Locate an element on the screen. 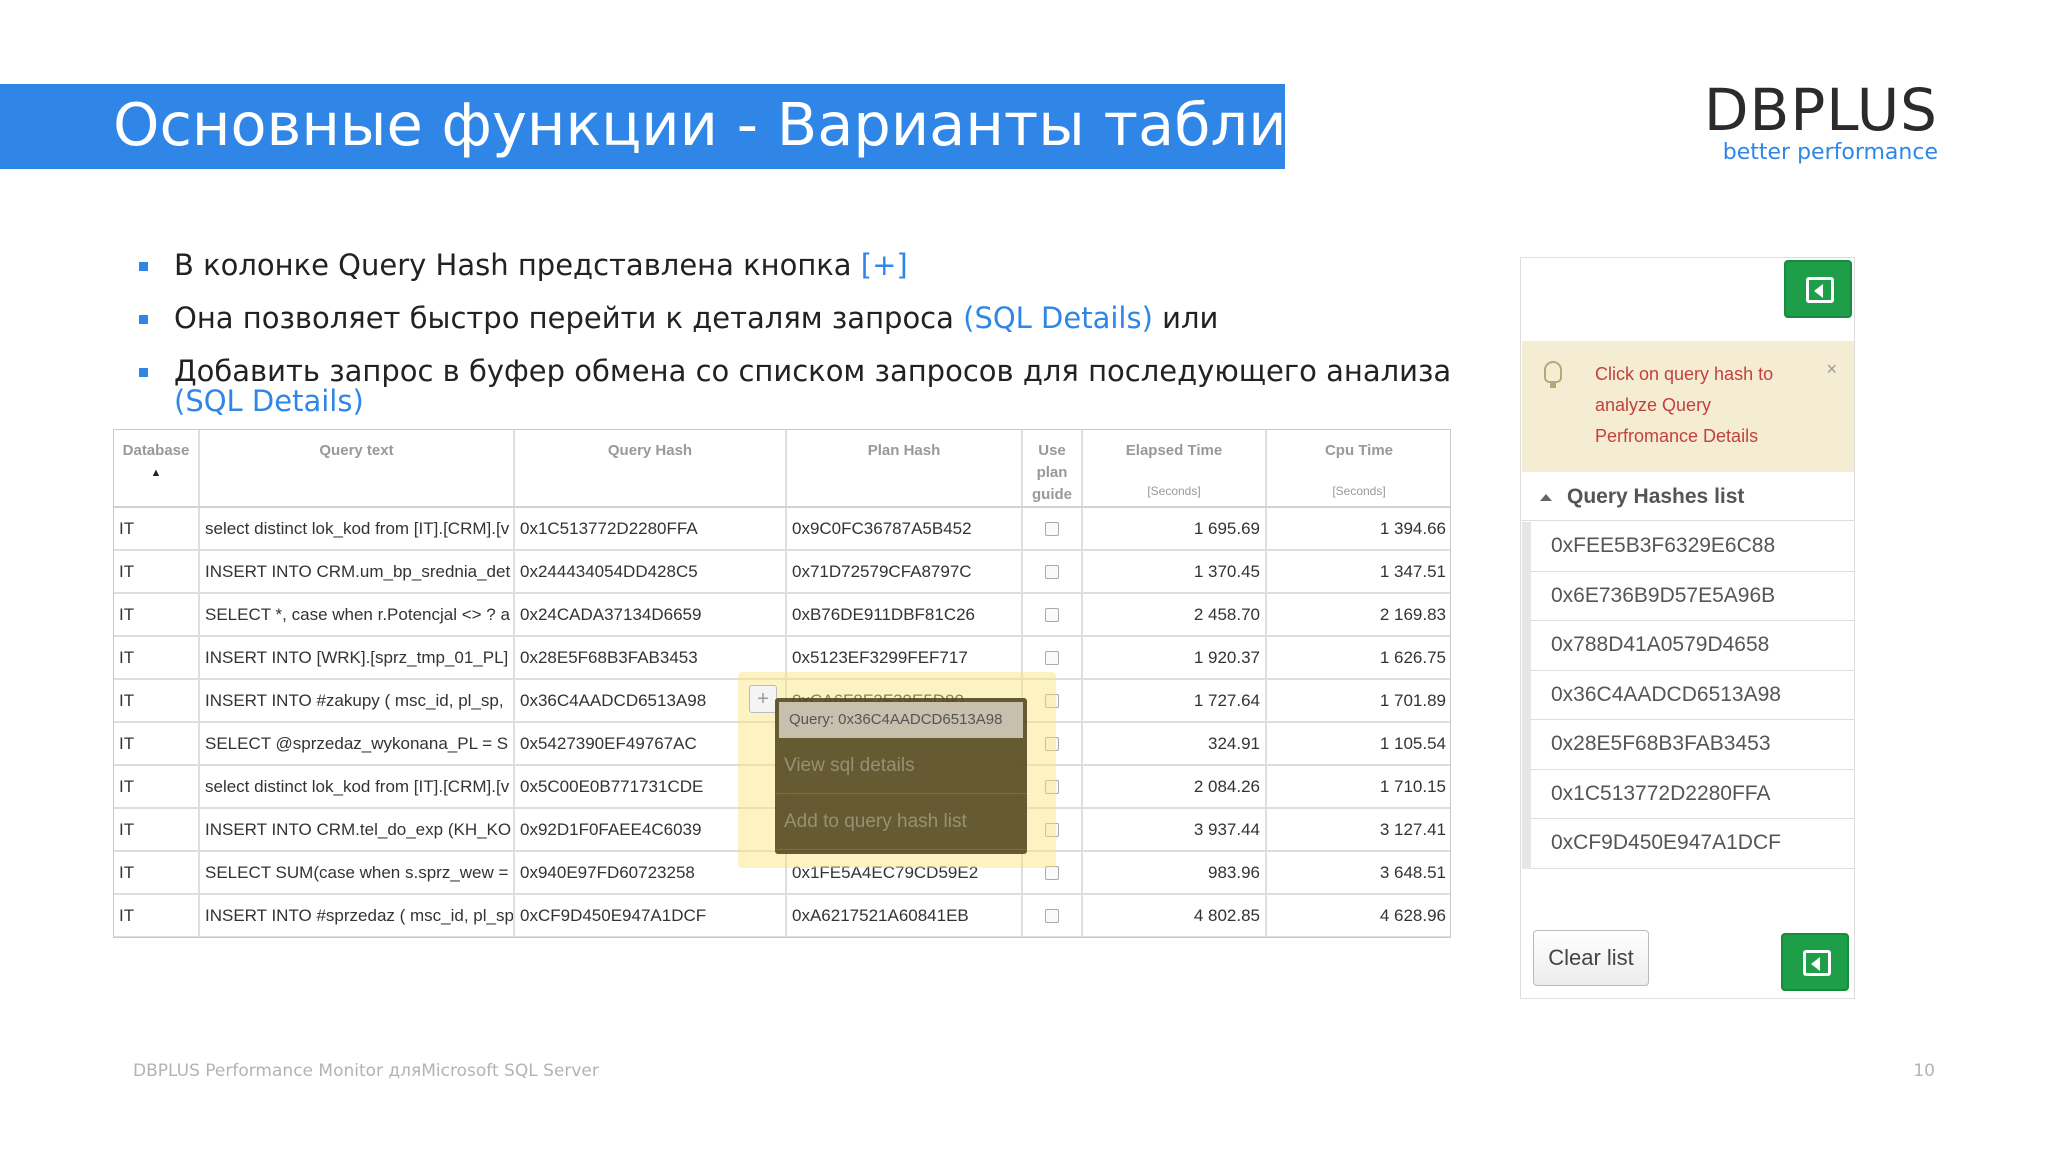  export-excel-button-bottom is located at coordinates (1815, 962).